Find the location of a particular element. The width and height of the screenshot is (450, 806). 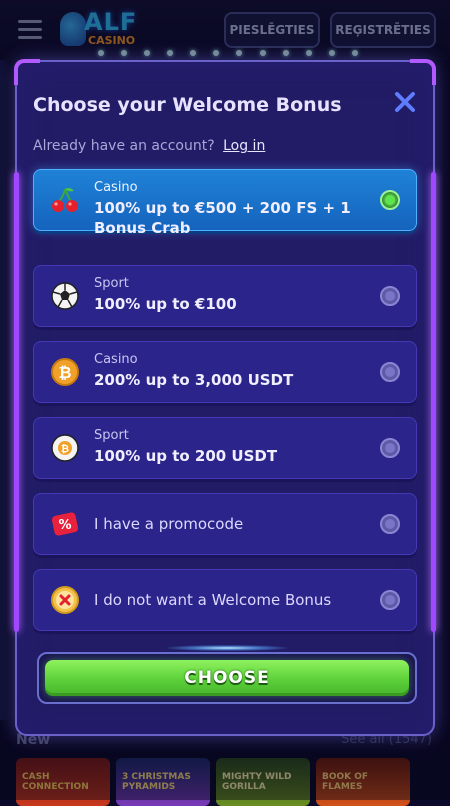

cherry-icon is located at coordinates (65, 199).